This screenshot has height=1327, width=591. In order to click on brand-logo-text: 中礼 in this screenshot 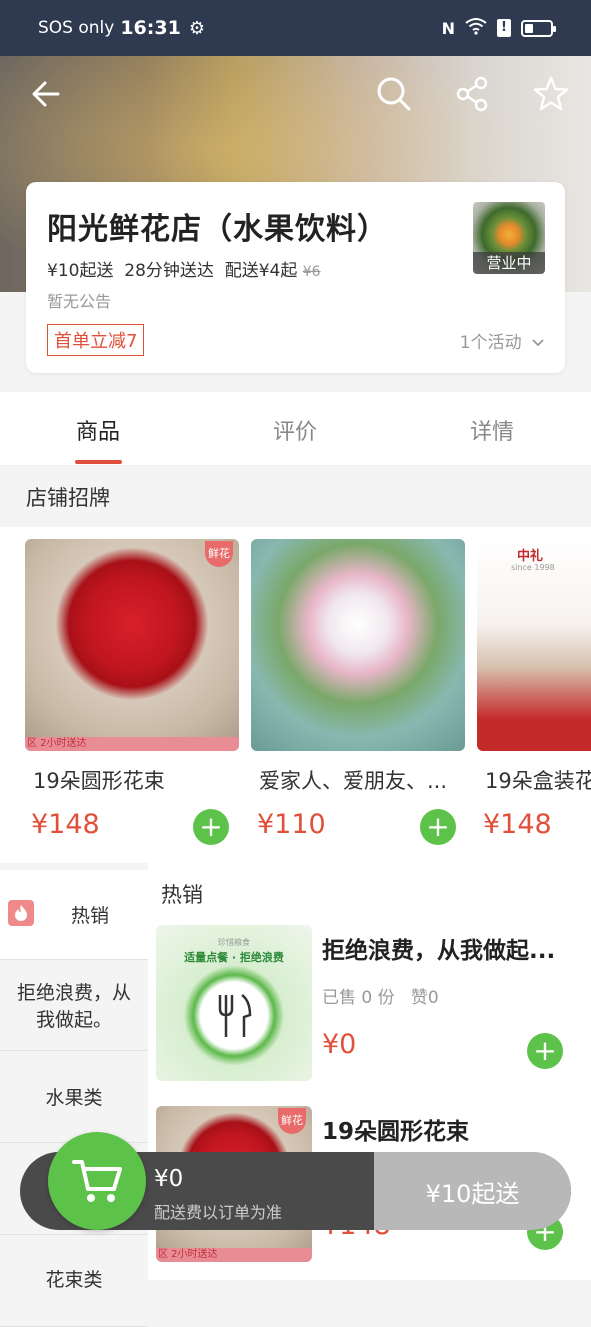, I will do `click(530, 556)`.